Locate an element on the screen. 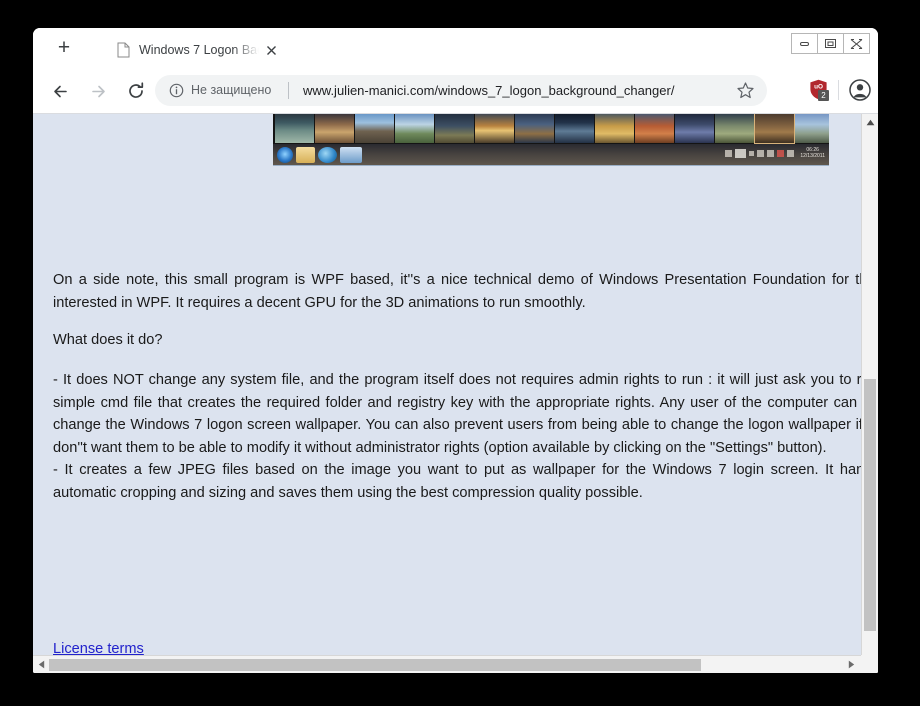 The width and height of the screenshot is (920, 706). toolbar-divider is located at coordinates (838, 90).